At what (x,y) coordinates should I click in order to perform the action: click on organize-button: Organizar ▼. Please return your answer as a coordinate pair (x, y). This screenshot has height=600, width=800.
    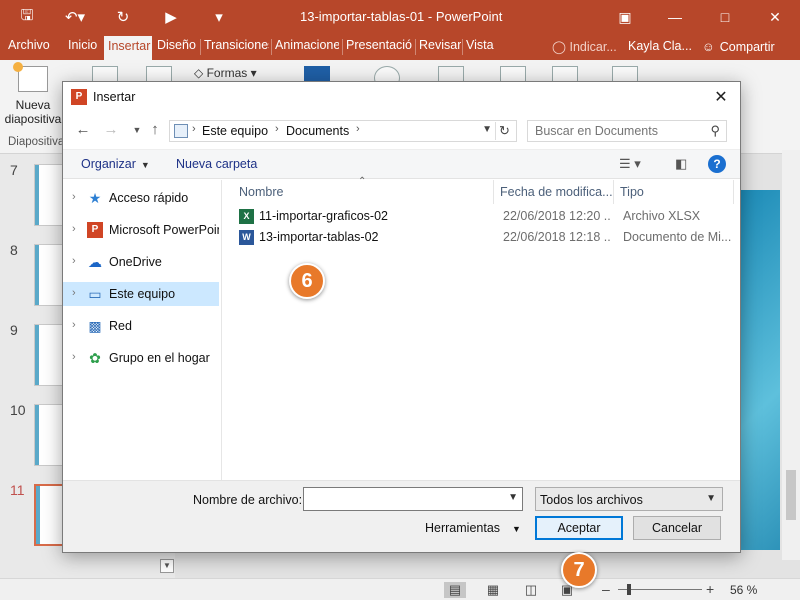
    Looking at the image, I should click on (115, 164).